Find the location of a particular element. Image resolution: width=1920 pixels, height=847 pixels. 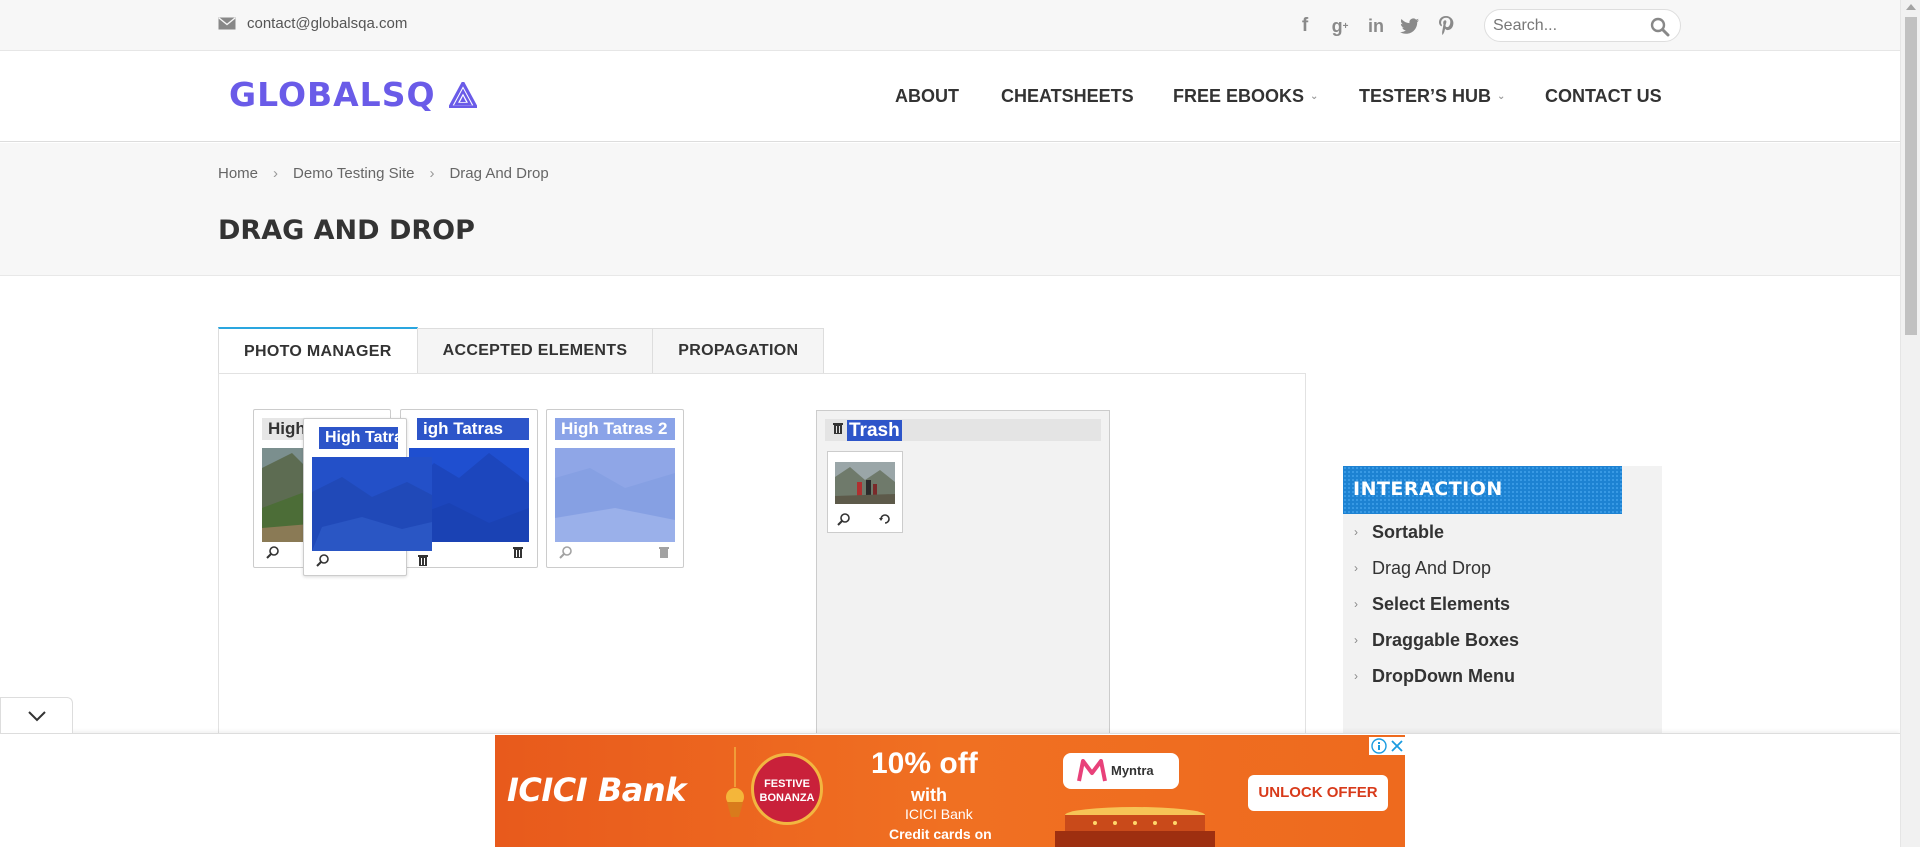

partner-logo: Myntra is located at coordinates (1121, 771).